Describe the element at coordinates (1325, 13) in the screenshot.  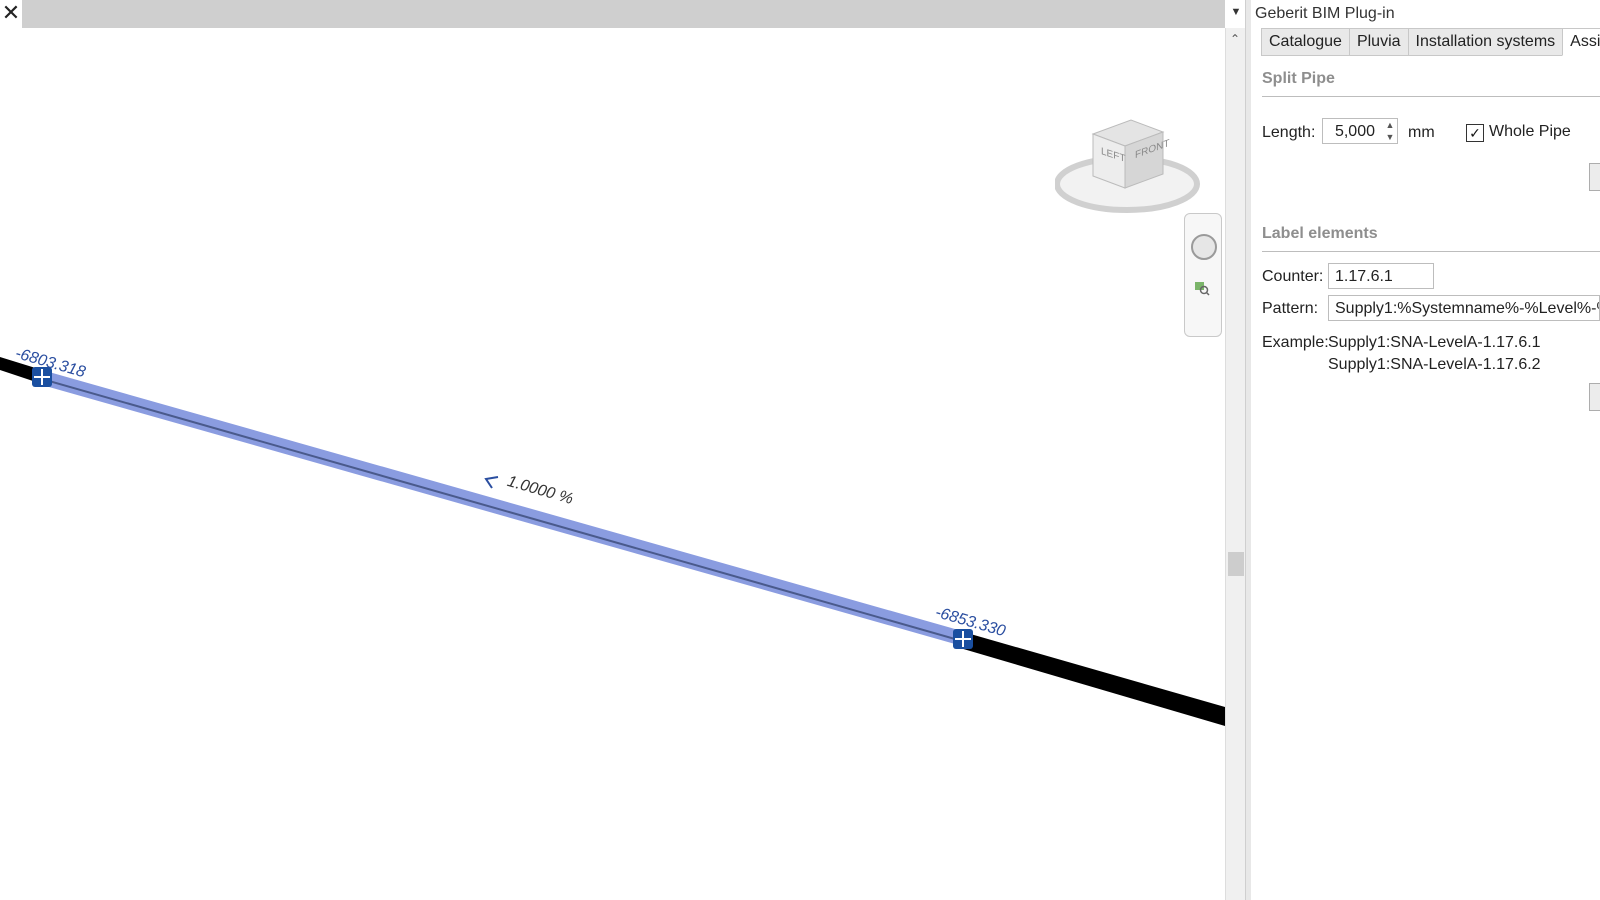
I see `panel-title: Geberit BIM Plug-in` at that location.